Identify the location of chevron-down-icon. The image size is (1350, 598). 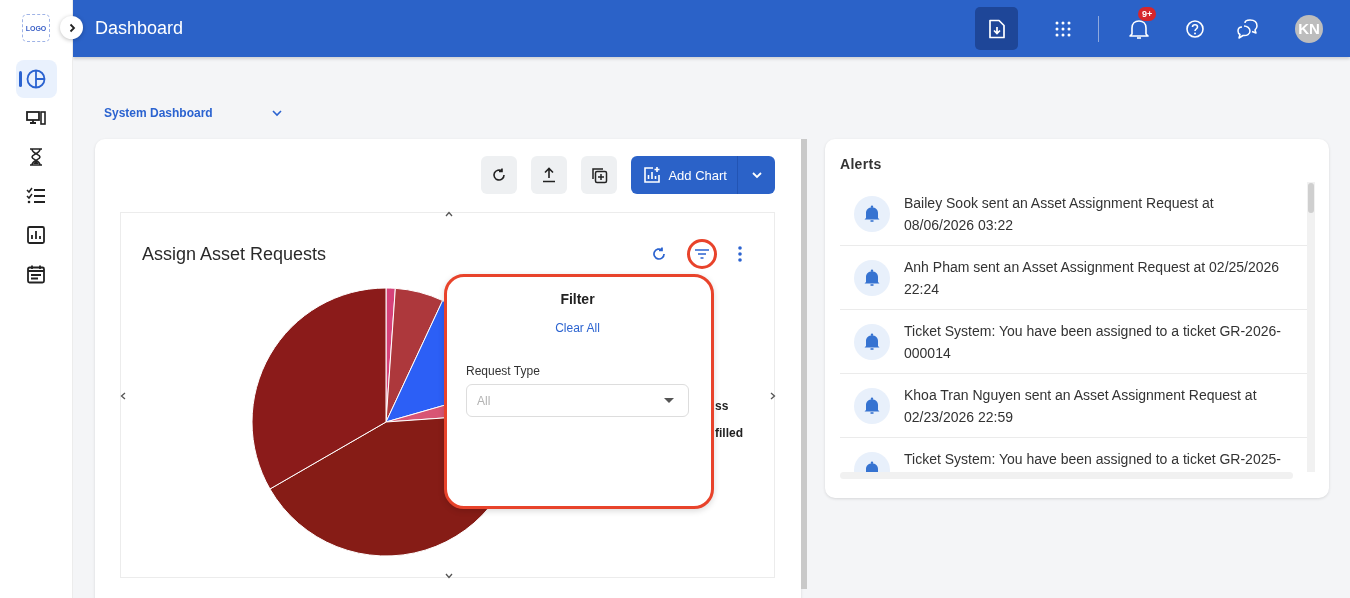
(276, 113).